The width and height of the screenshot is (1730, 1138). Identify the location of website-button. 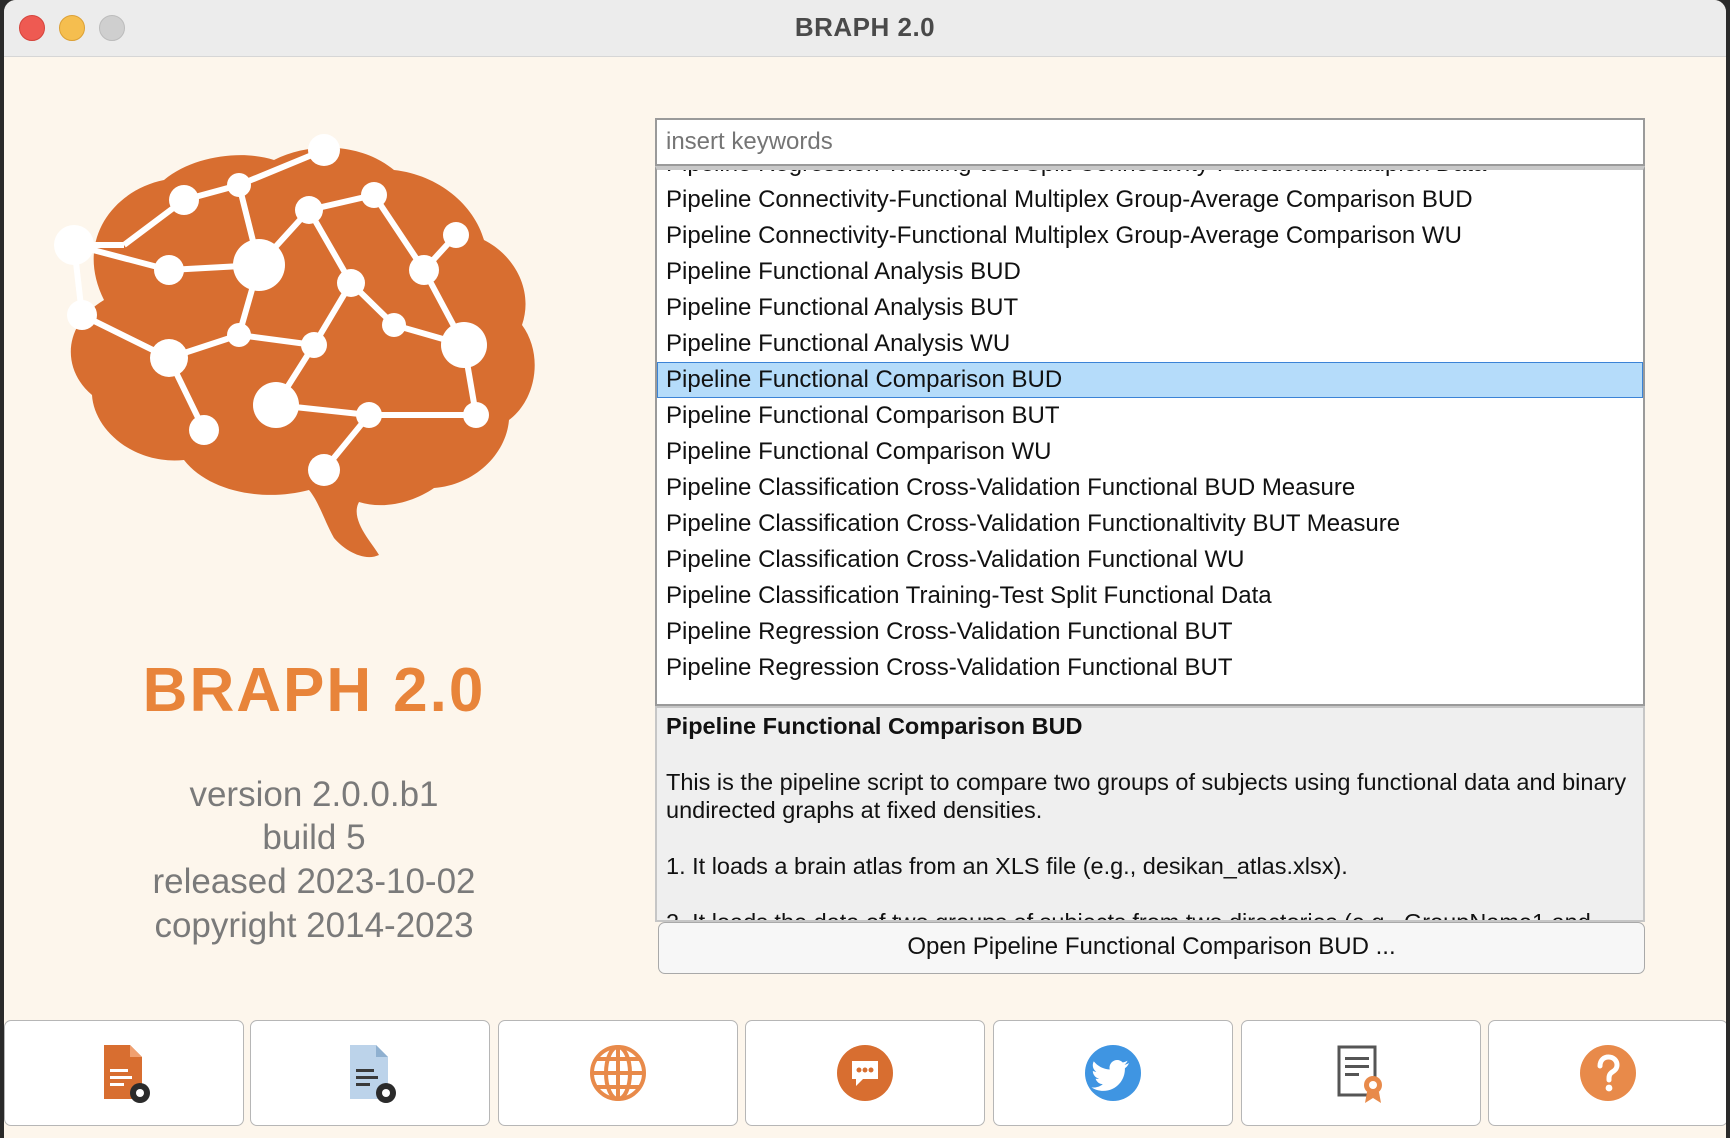
(618, 1073).